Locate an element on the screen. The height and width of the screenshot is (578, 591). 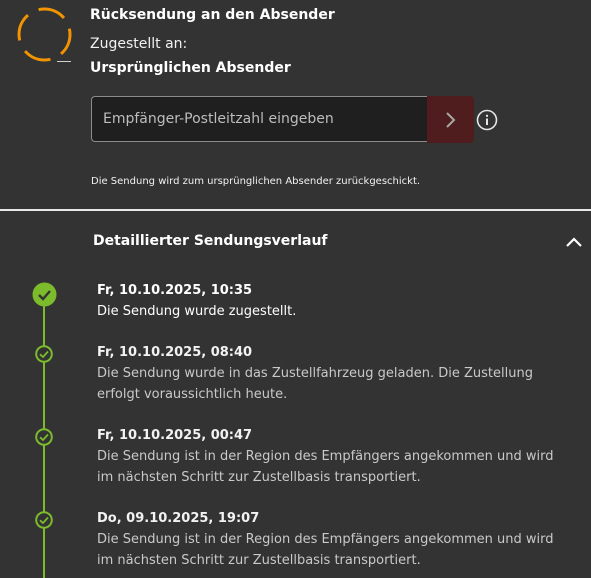
submit-button is located at coordinates (450, 119).